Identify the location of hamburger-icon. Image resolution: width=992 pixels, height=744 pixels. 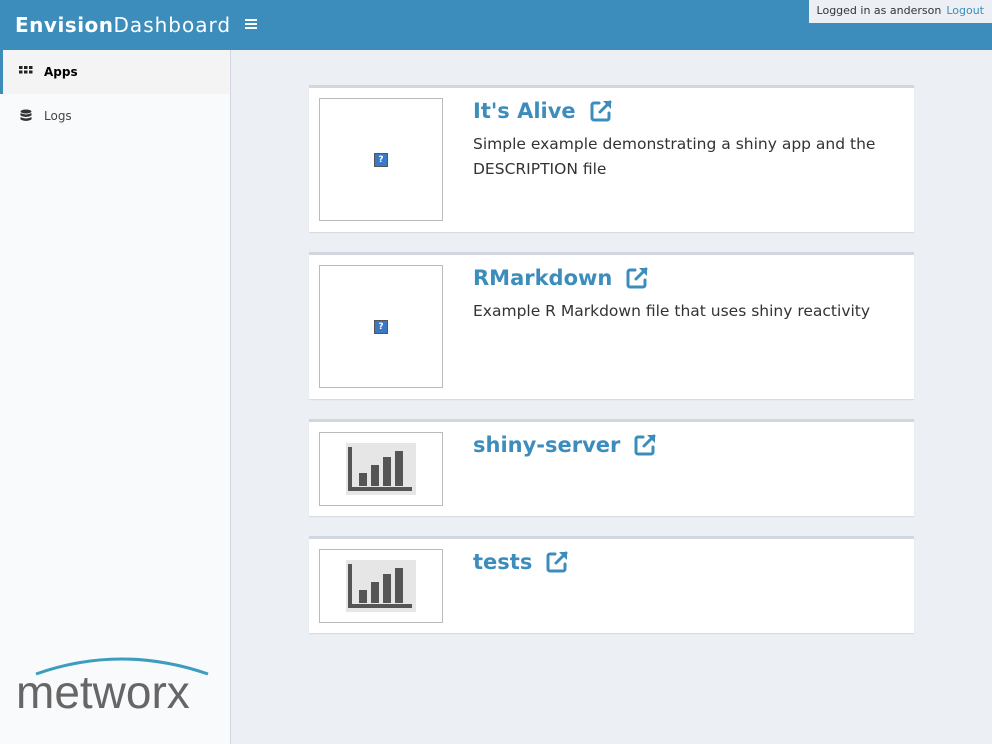
(251, 20).